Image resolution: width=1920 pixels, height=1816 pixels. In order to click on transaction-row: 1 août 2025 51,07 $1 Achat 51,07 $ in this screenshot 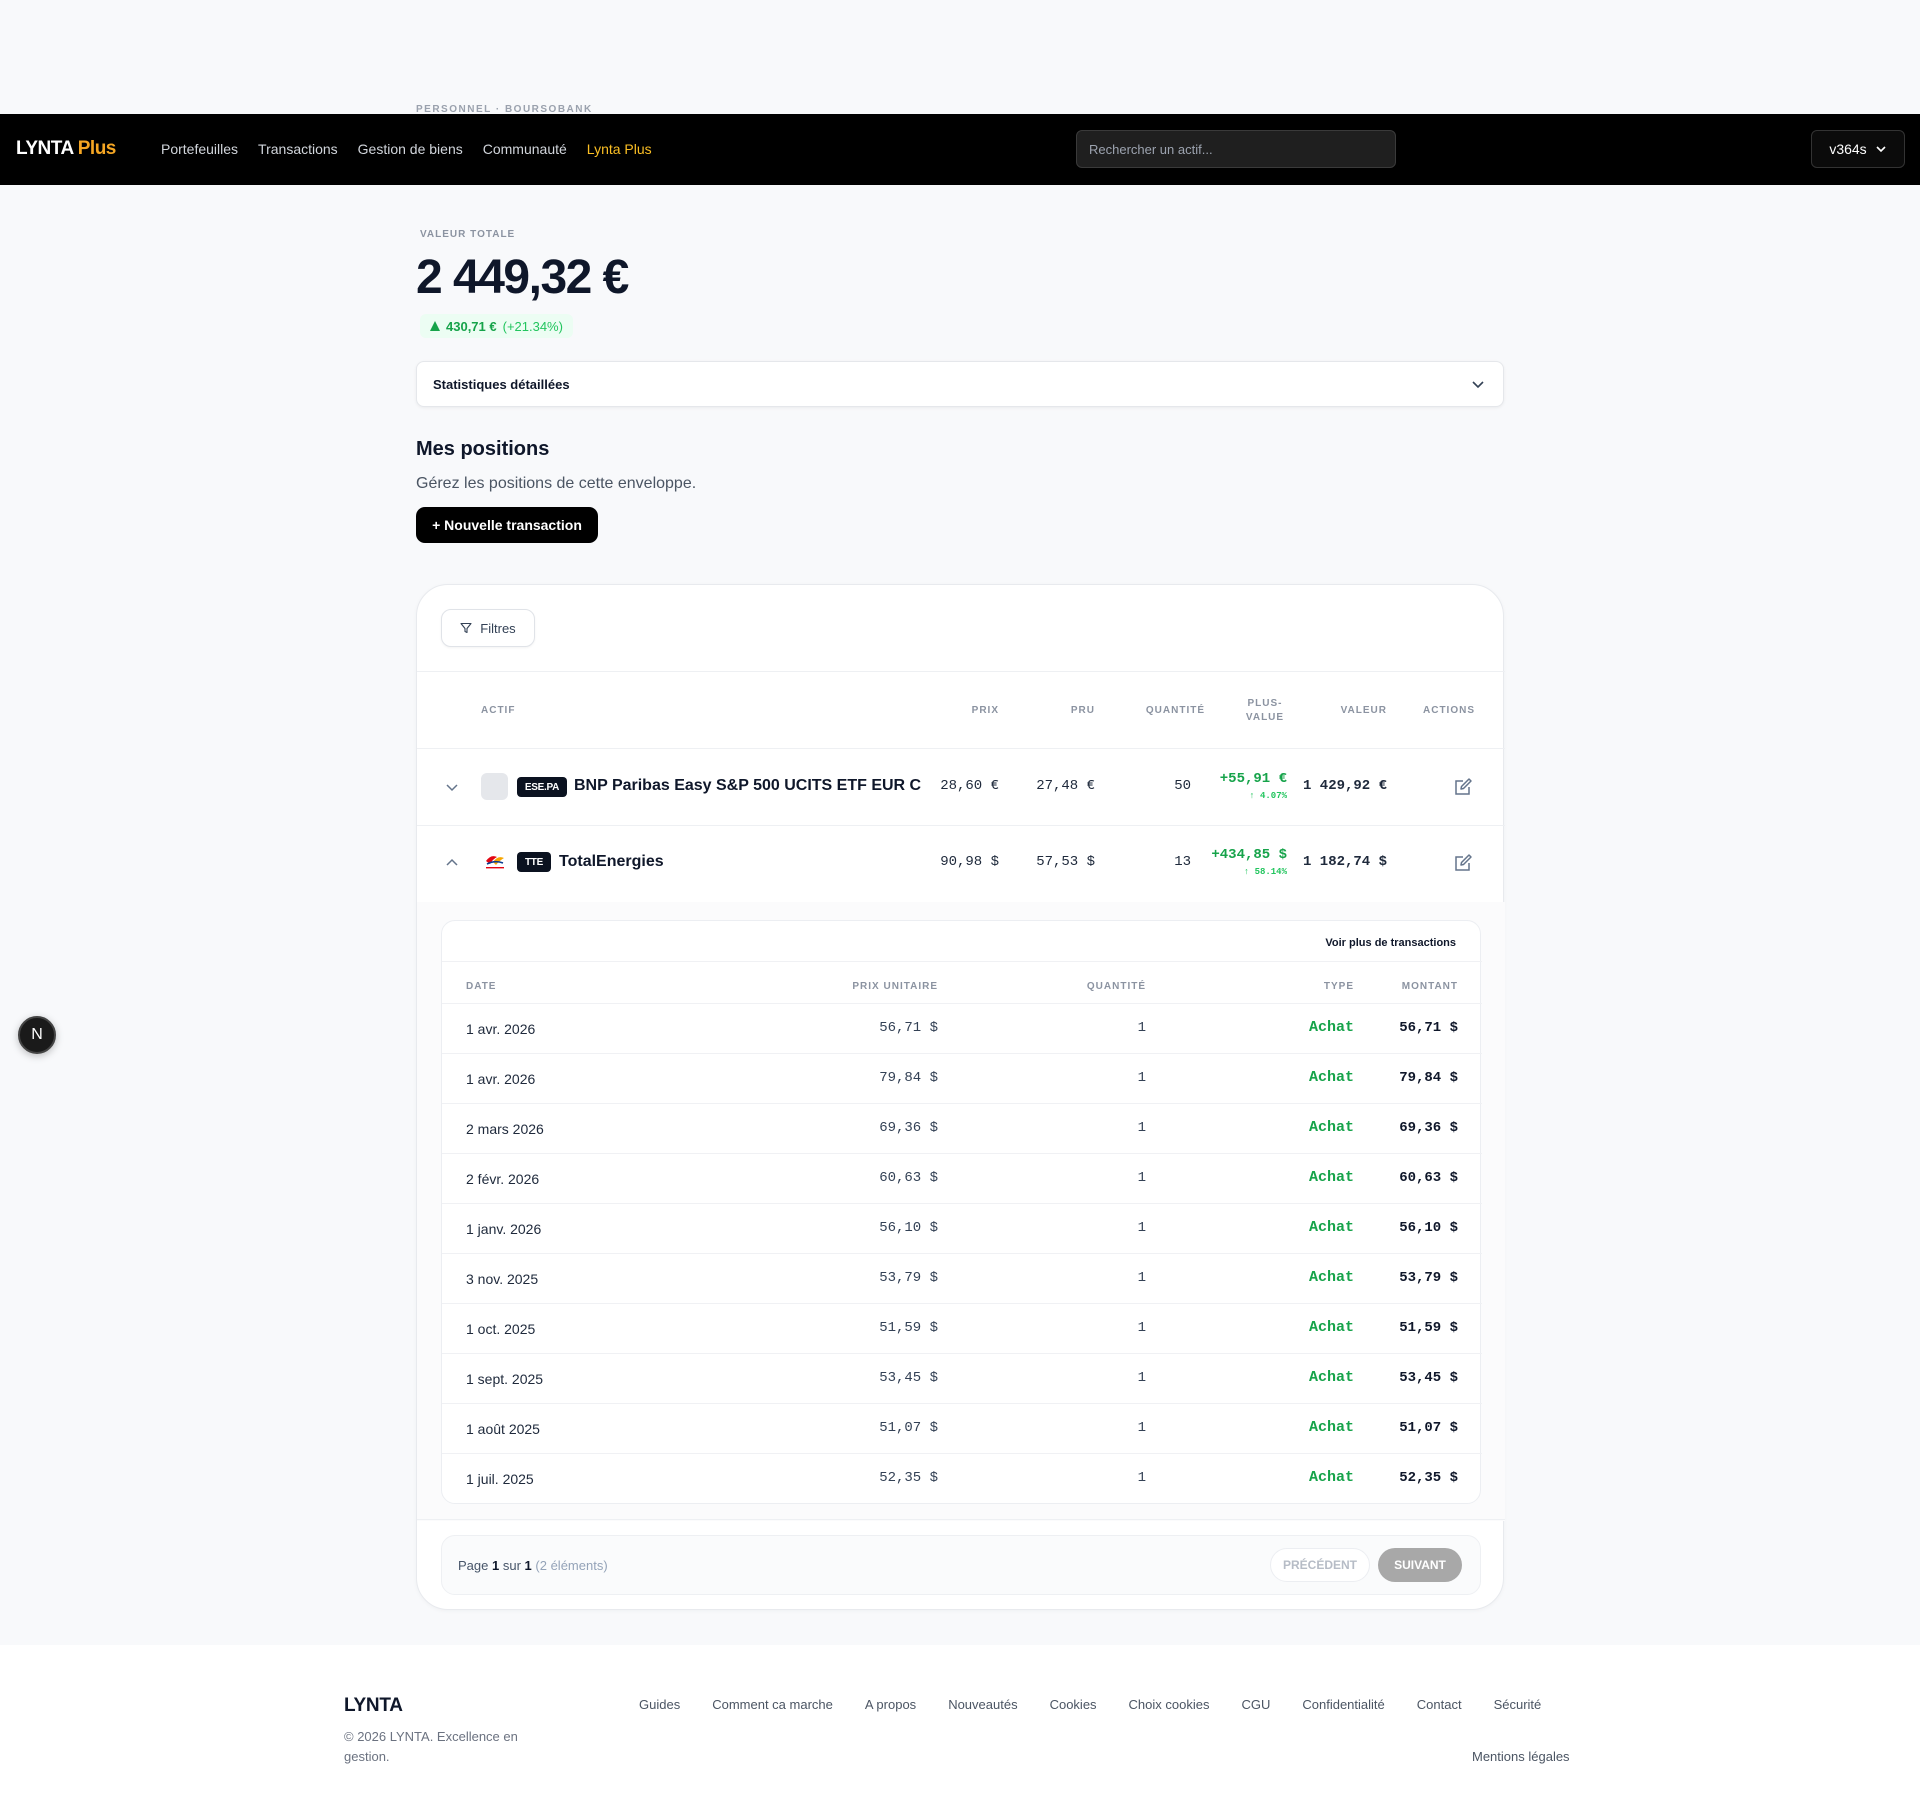, I will do `click(962, 1428)`.